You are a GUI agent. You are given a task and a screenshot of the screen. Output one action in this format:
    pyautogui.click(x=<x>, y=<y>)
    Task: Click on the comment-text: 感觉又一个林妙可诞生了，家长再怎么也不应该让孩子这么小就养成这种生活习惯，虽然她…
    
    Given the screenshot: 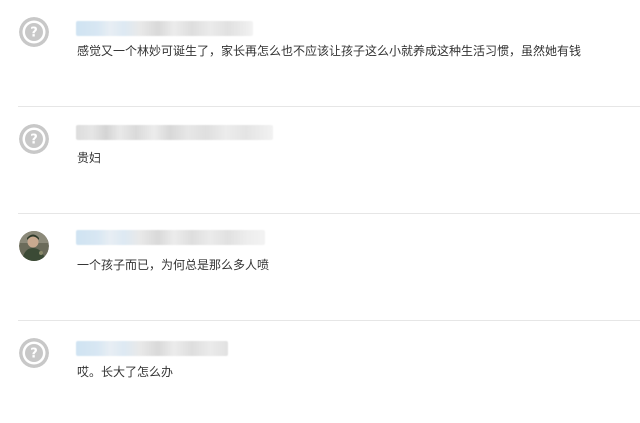 What is the action you would take?
    pyautogui.click(x=329, y=51)
    